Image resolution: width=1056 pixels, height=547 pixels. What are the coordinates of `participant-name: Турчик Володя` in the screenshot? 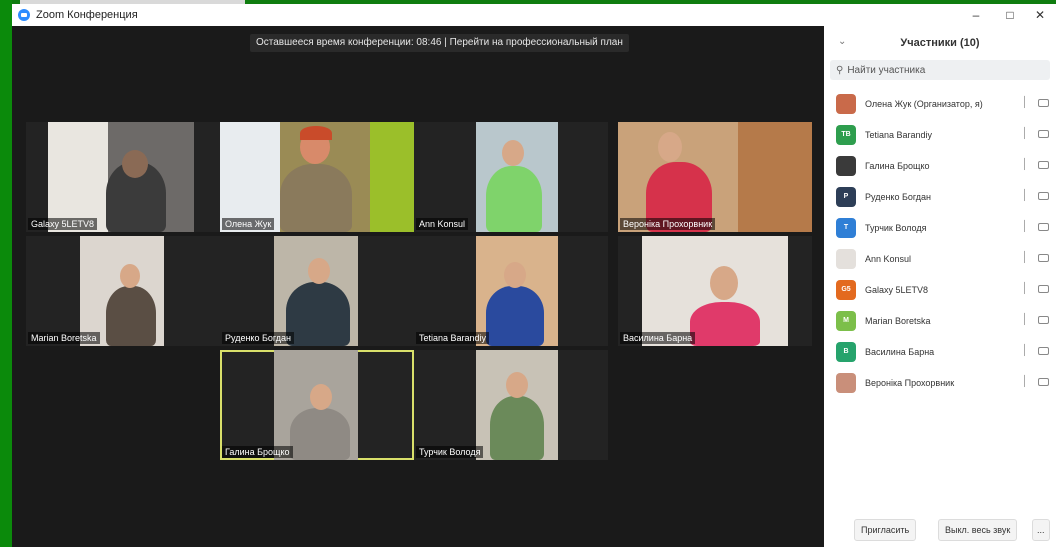 It's located at (896, 227).